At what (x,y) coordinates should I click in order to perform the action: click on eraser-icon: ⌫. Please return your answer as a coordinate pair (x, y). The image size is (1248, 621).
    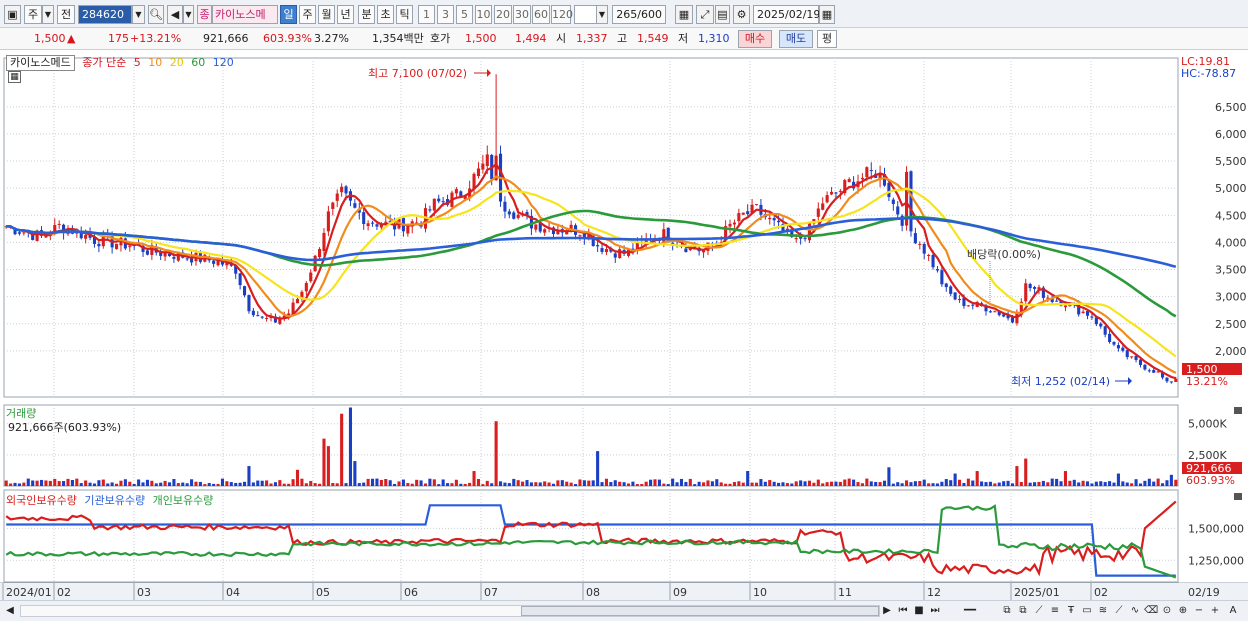
    Looking at the image, I should click on (1151, 611).